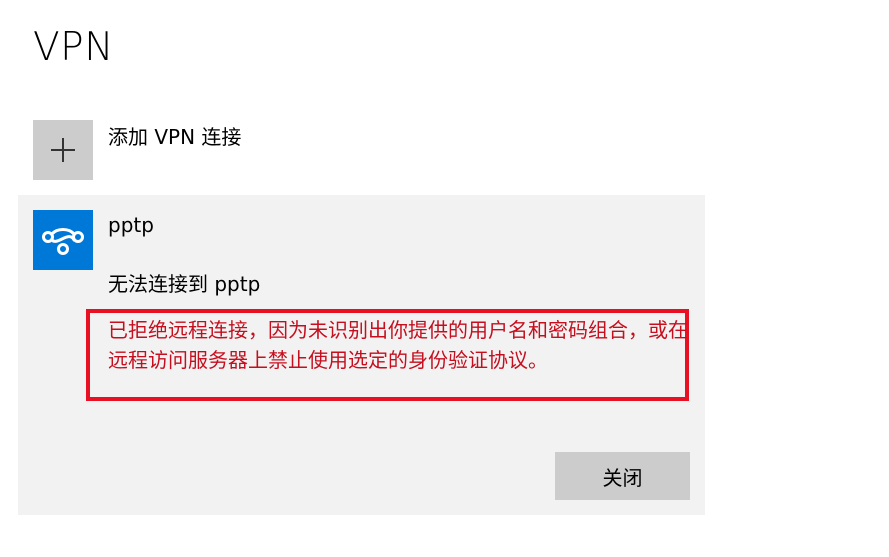 The height and width of the screenshot is (557, 889). What do you see at coordinates (622, 476) in the screenshot?
I see `close-button: 关闭` at bounding box center [622, 476].